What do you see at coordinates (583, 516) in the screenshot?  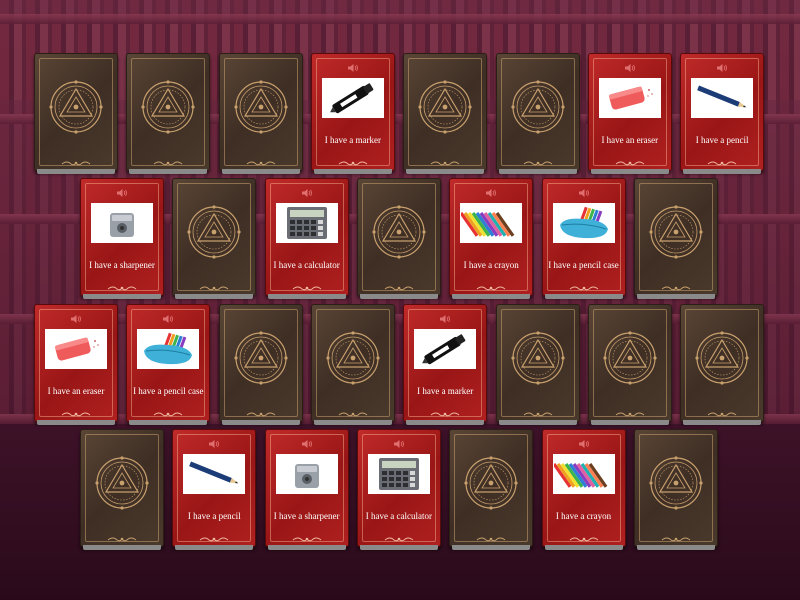 I see `card-caption: I have a crayon` at bounding box center [583, 516].